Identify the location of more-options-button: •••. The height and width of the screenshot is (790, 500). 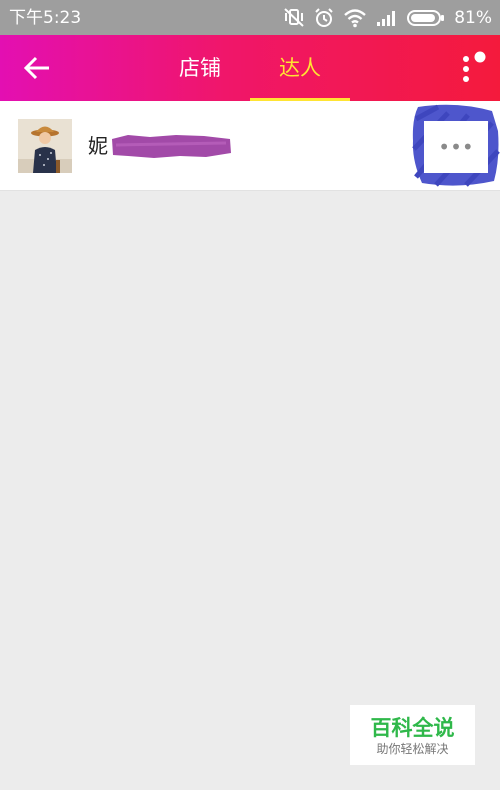
(456, 147).